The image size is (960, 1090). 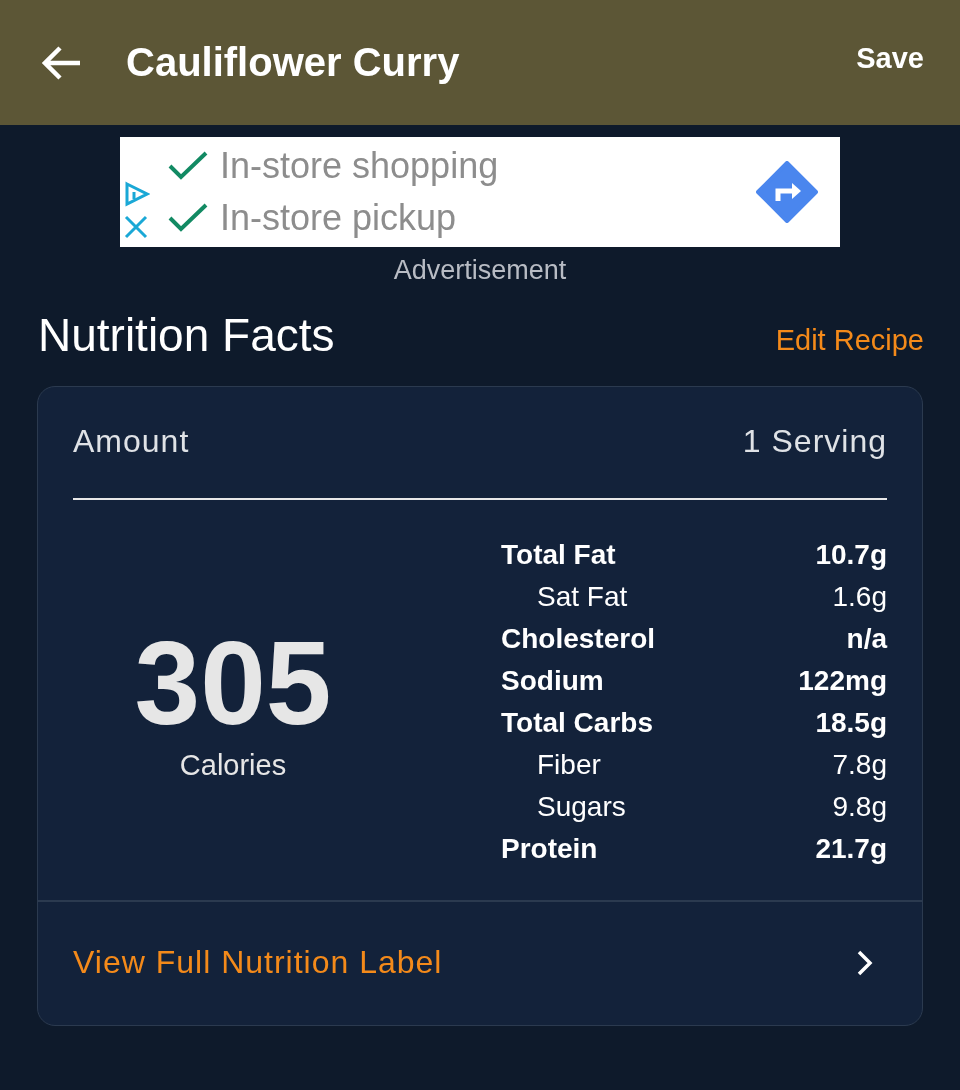 I want to click on ad-caption: Advertisement, so click(x=480, y=270).